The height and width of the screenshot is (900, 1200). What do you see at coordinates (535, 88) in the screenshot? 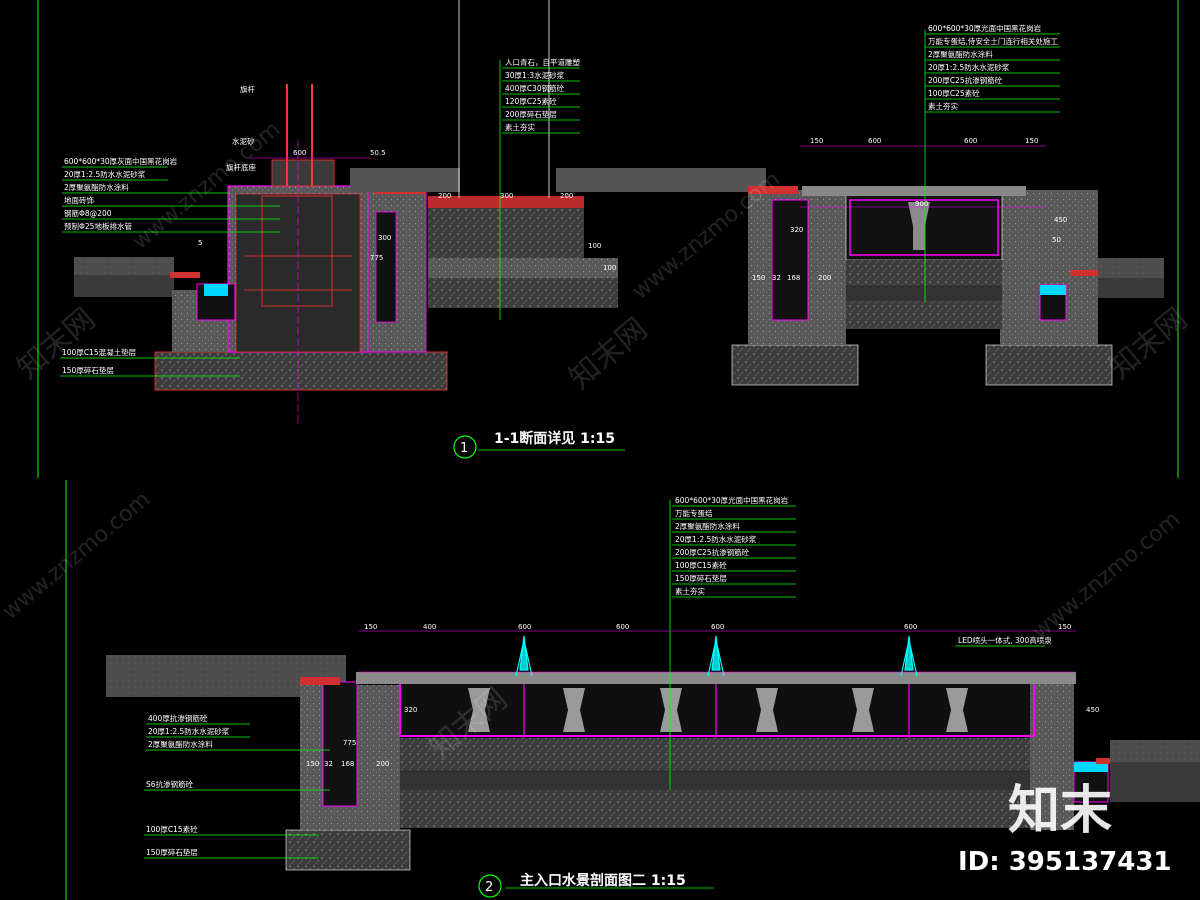
I see `note: 400厚C30钢筋砼` at bounding box center [535, 88].